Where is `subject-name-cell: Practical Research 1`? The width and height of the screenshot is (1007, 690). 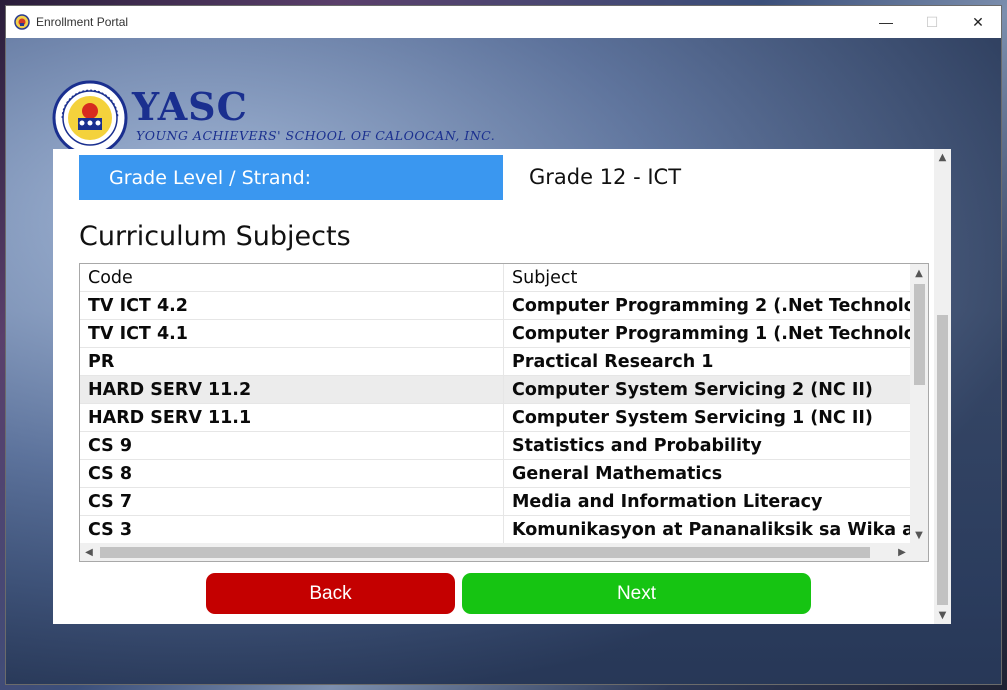 subject-name-cell: Practical Research 1 is located at coordinates (707, 361).